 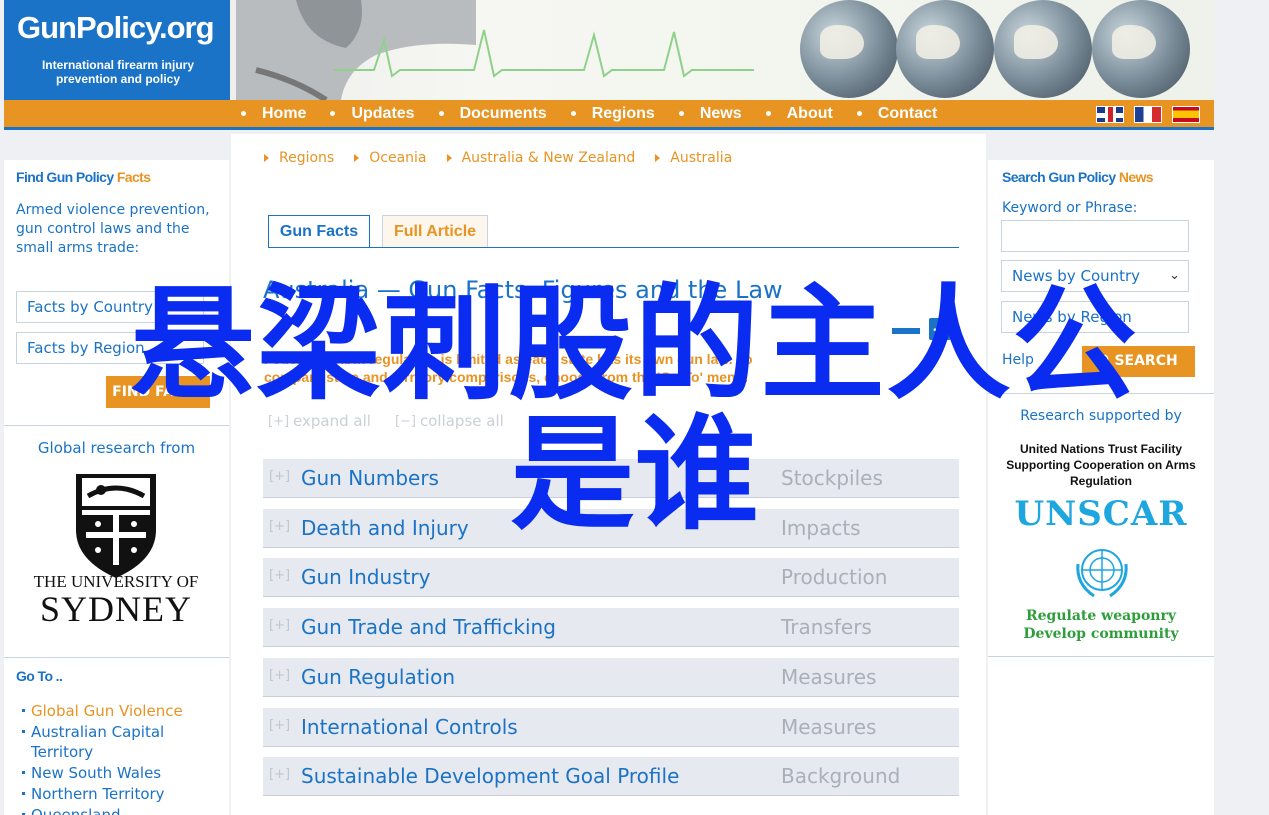 What do you see at coordinates (122, 773) in the screenshot?
I see `goto-item-nsw: New South Wales` at bounding box center [122, 773].